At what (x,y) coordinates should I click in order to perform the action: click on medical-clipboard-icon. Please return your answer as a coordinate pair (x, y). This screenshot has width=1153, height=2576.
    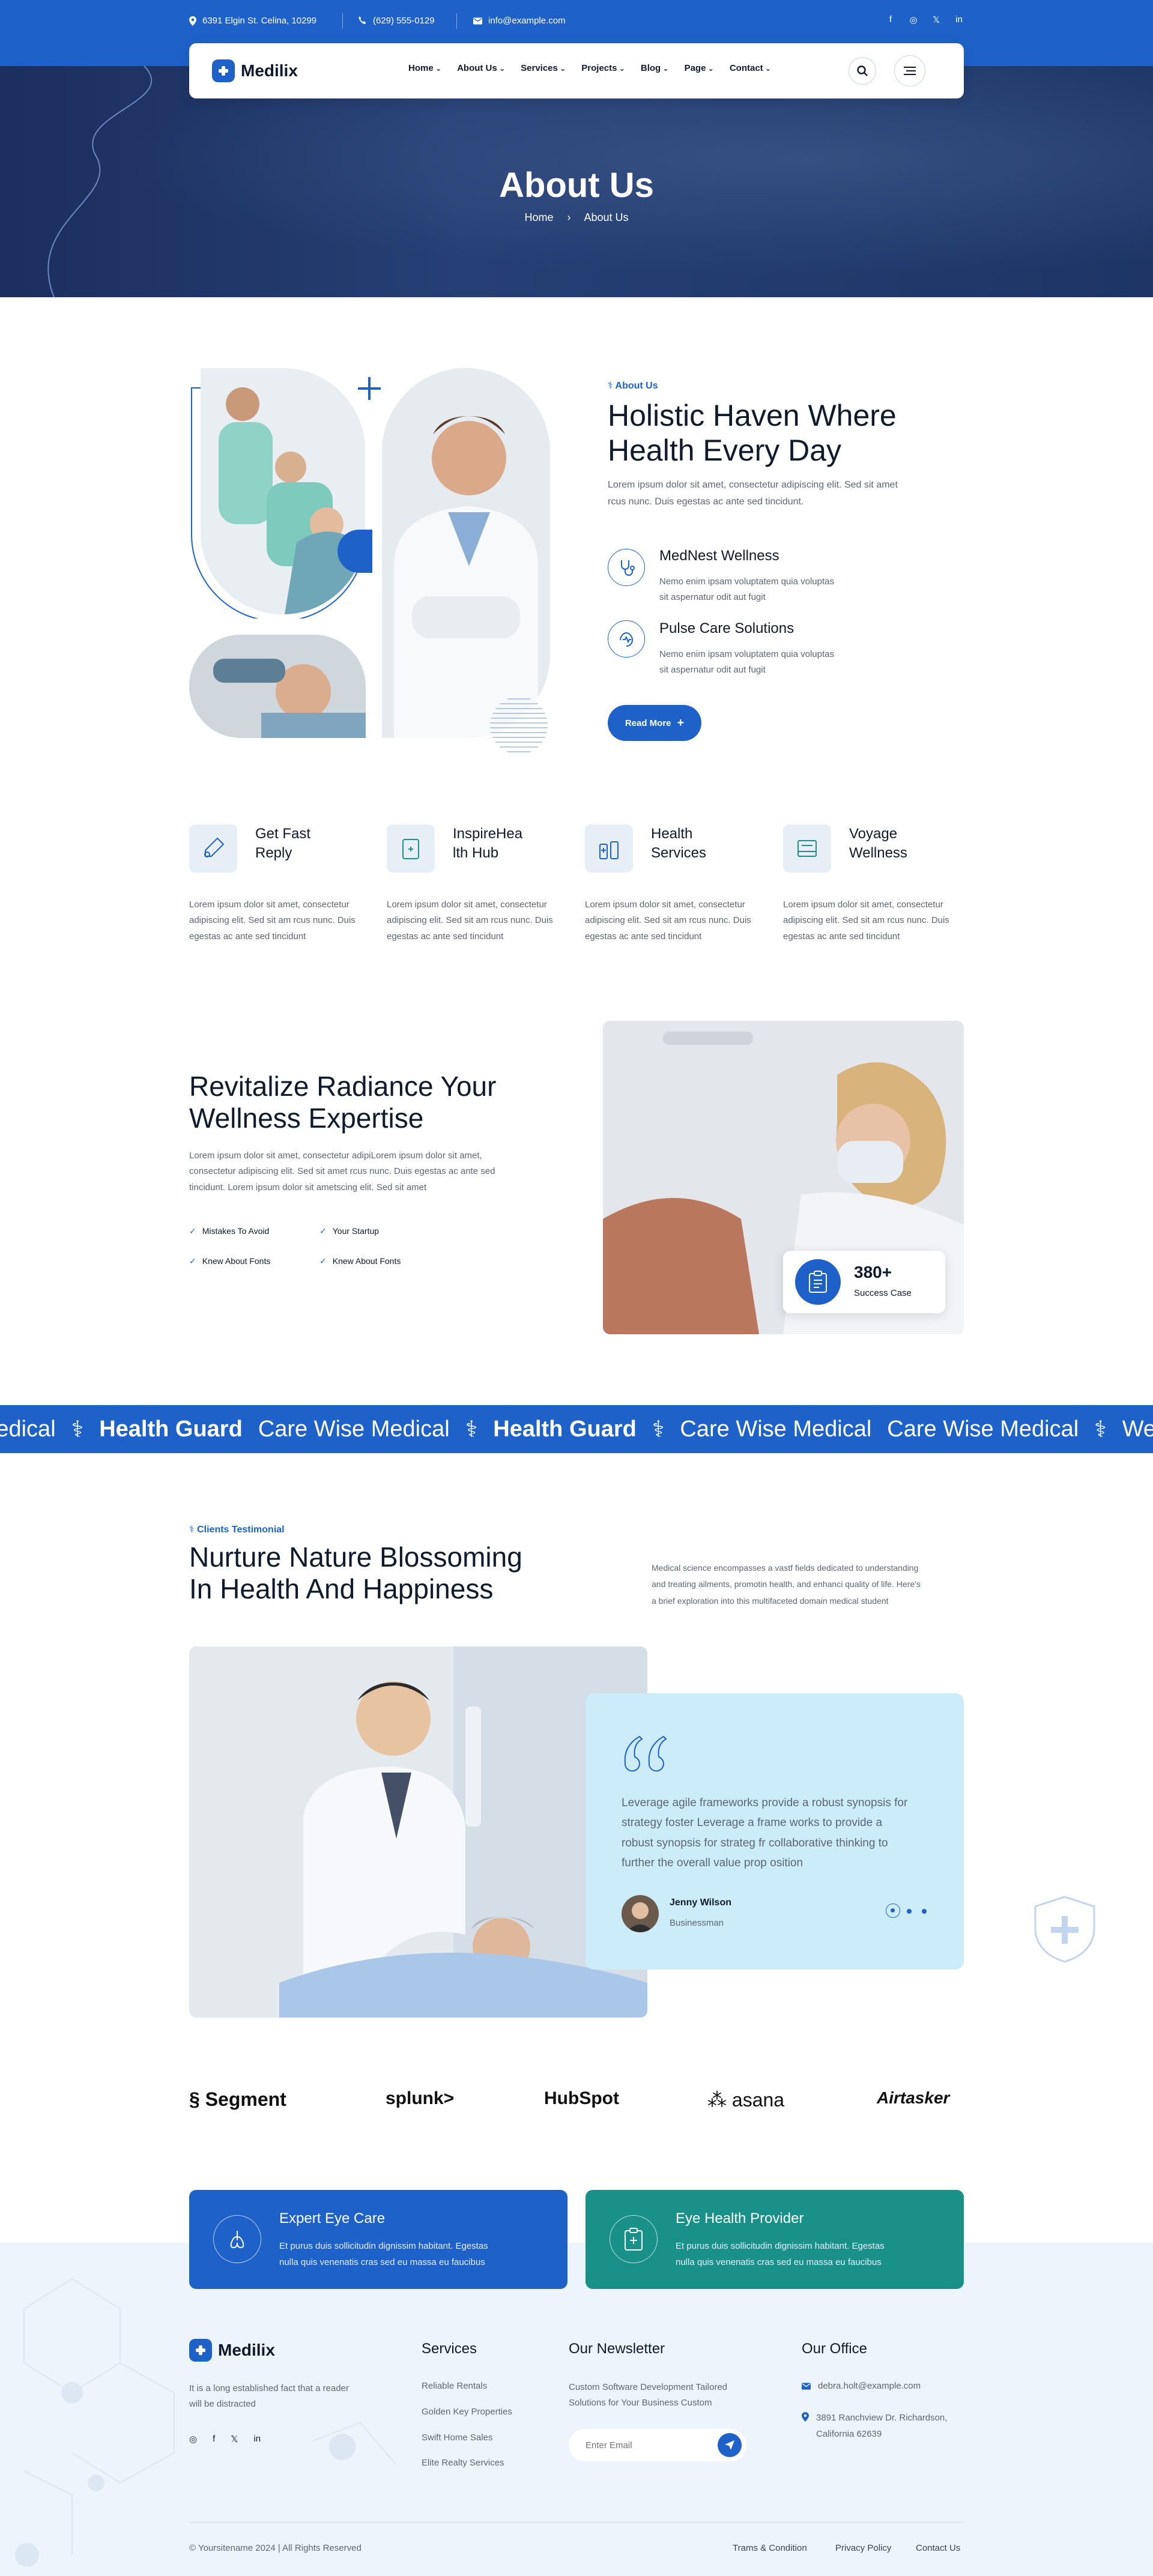
    Looking at the image, I should click on (410, 849).